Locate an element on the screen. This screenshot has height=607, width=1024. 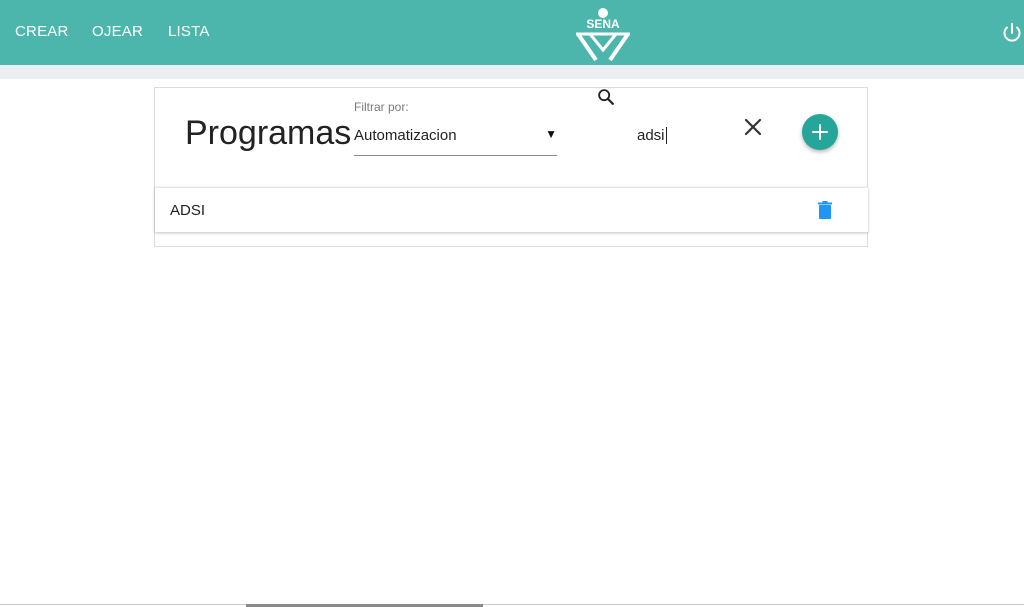
chevron-down-icon: ▼ is located at coordinates (551, 134).